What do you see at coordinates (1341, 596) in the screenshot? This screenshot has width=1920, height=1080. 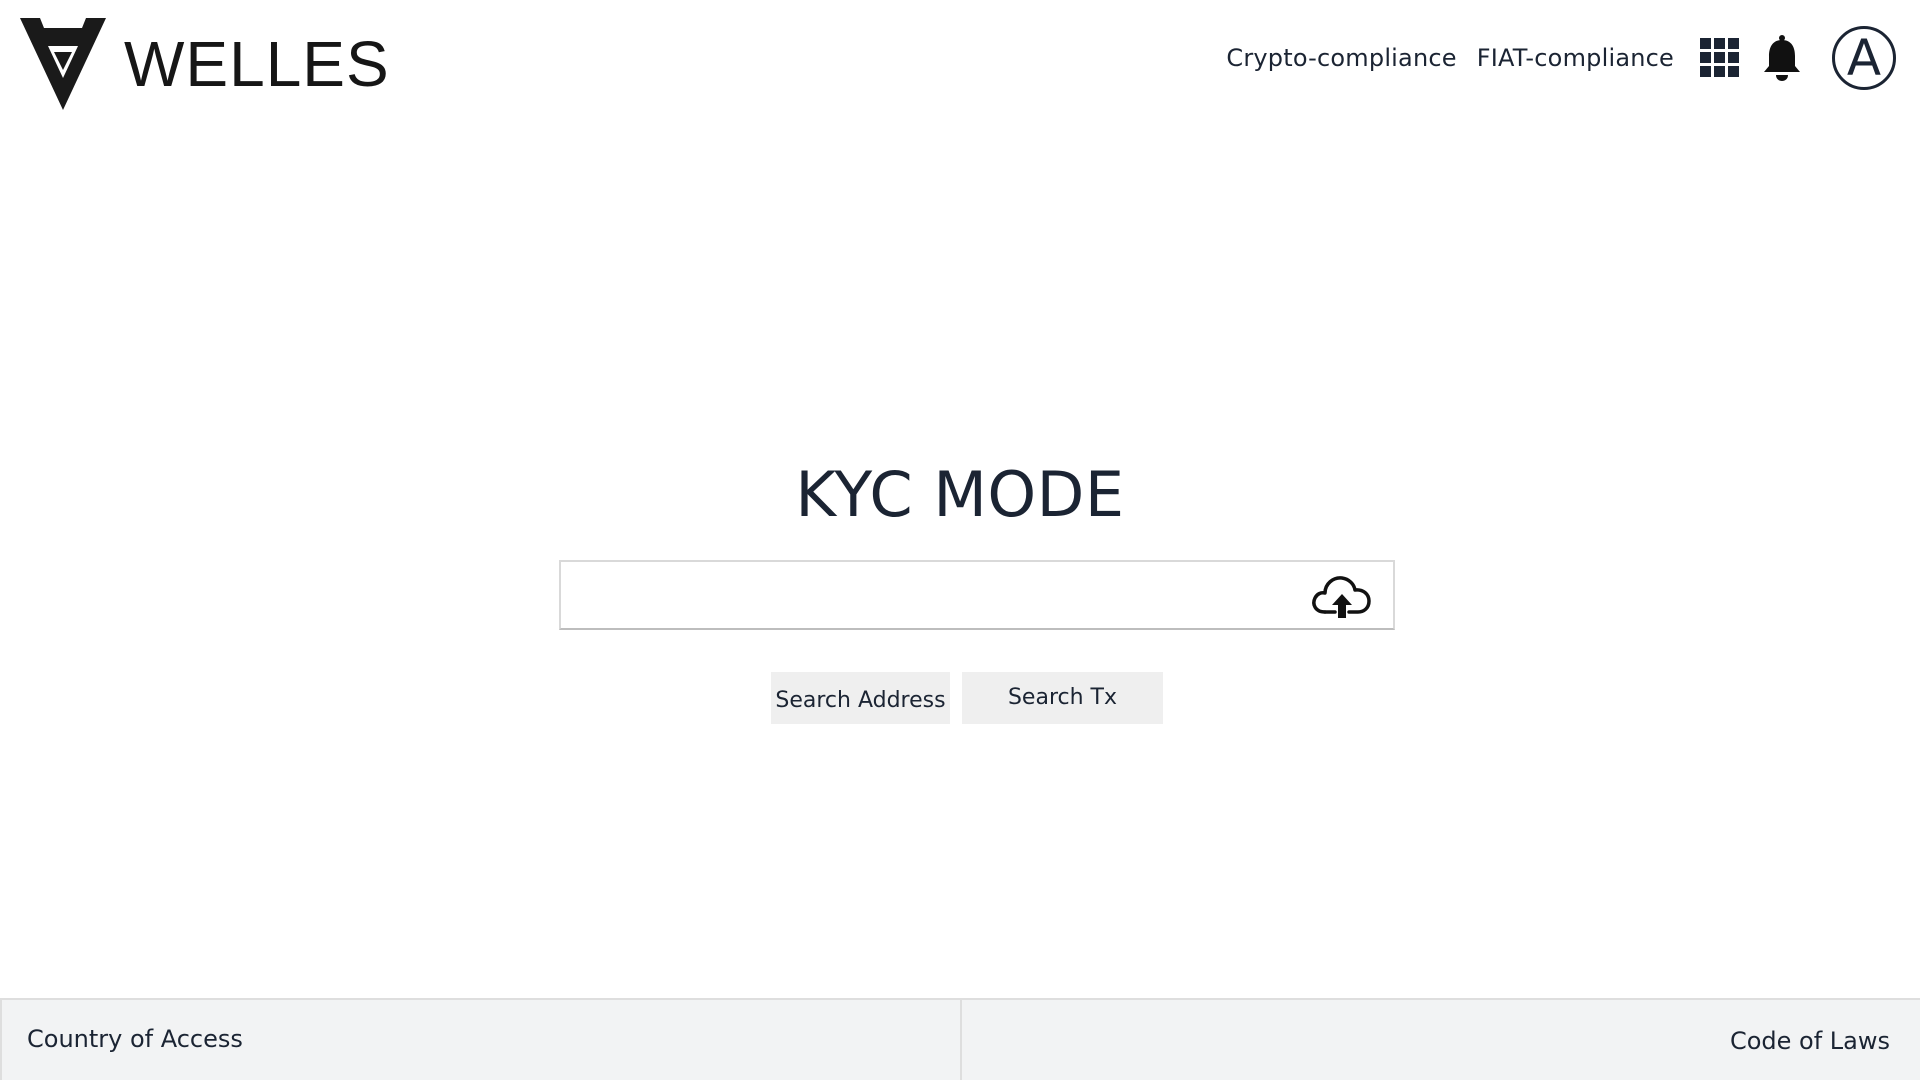 I see `cloud-upload-icon` at bounding box center [1341, 596].